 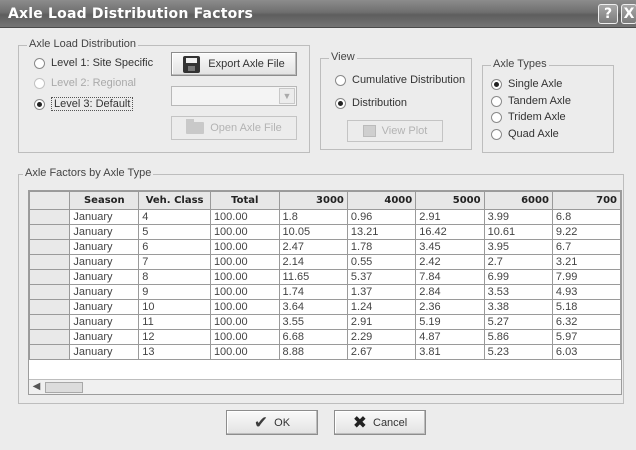 What do you see at coordinates (174, 232) in the screenshot?
I see `table-cell: 5` at bounding box center [174, 232].